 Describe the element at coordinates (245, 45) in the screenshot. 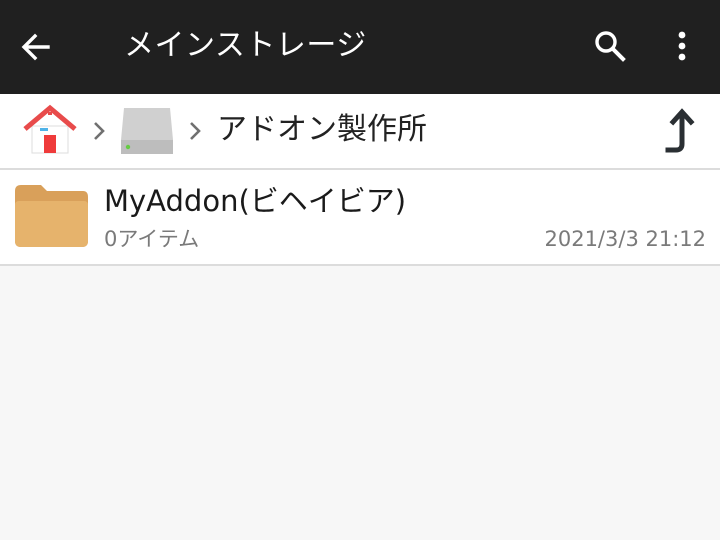

I see `window-title: メインストレージ` at that location.